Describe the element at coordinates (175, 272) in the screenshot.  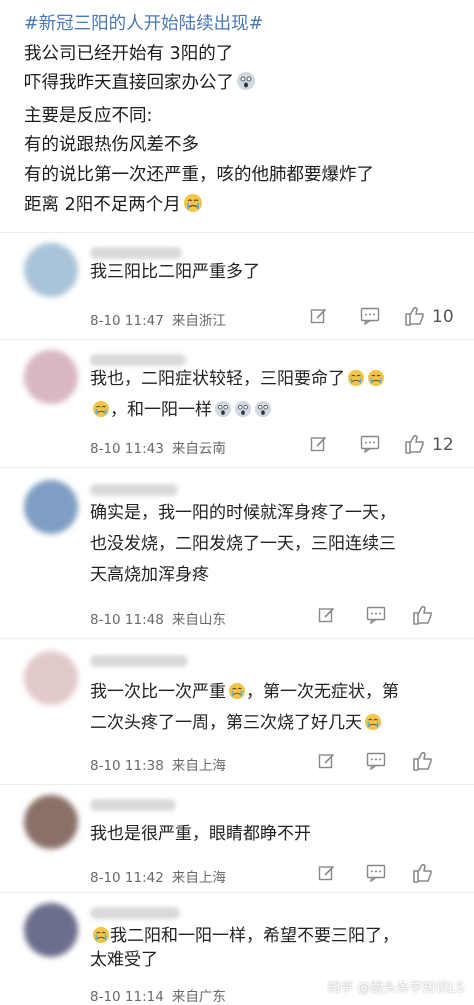
I see `comment-text: 我三阳比二阳严重多了` at that location.